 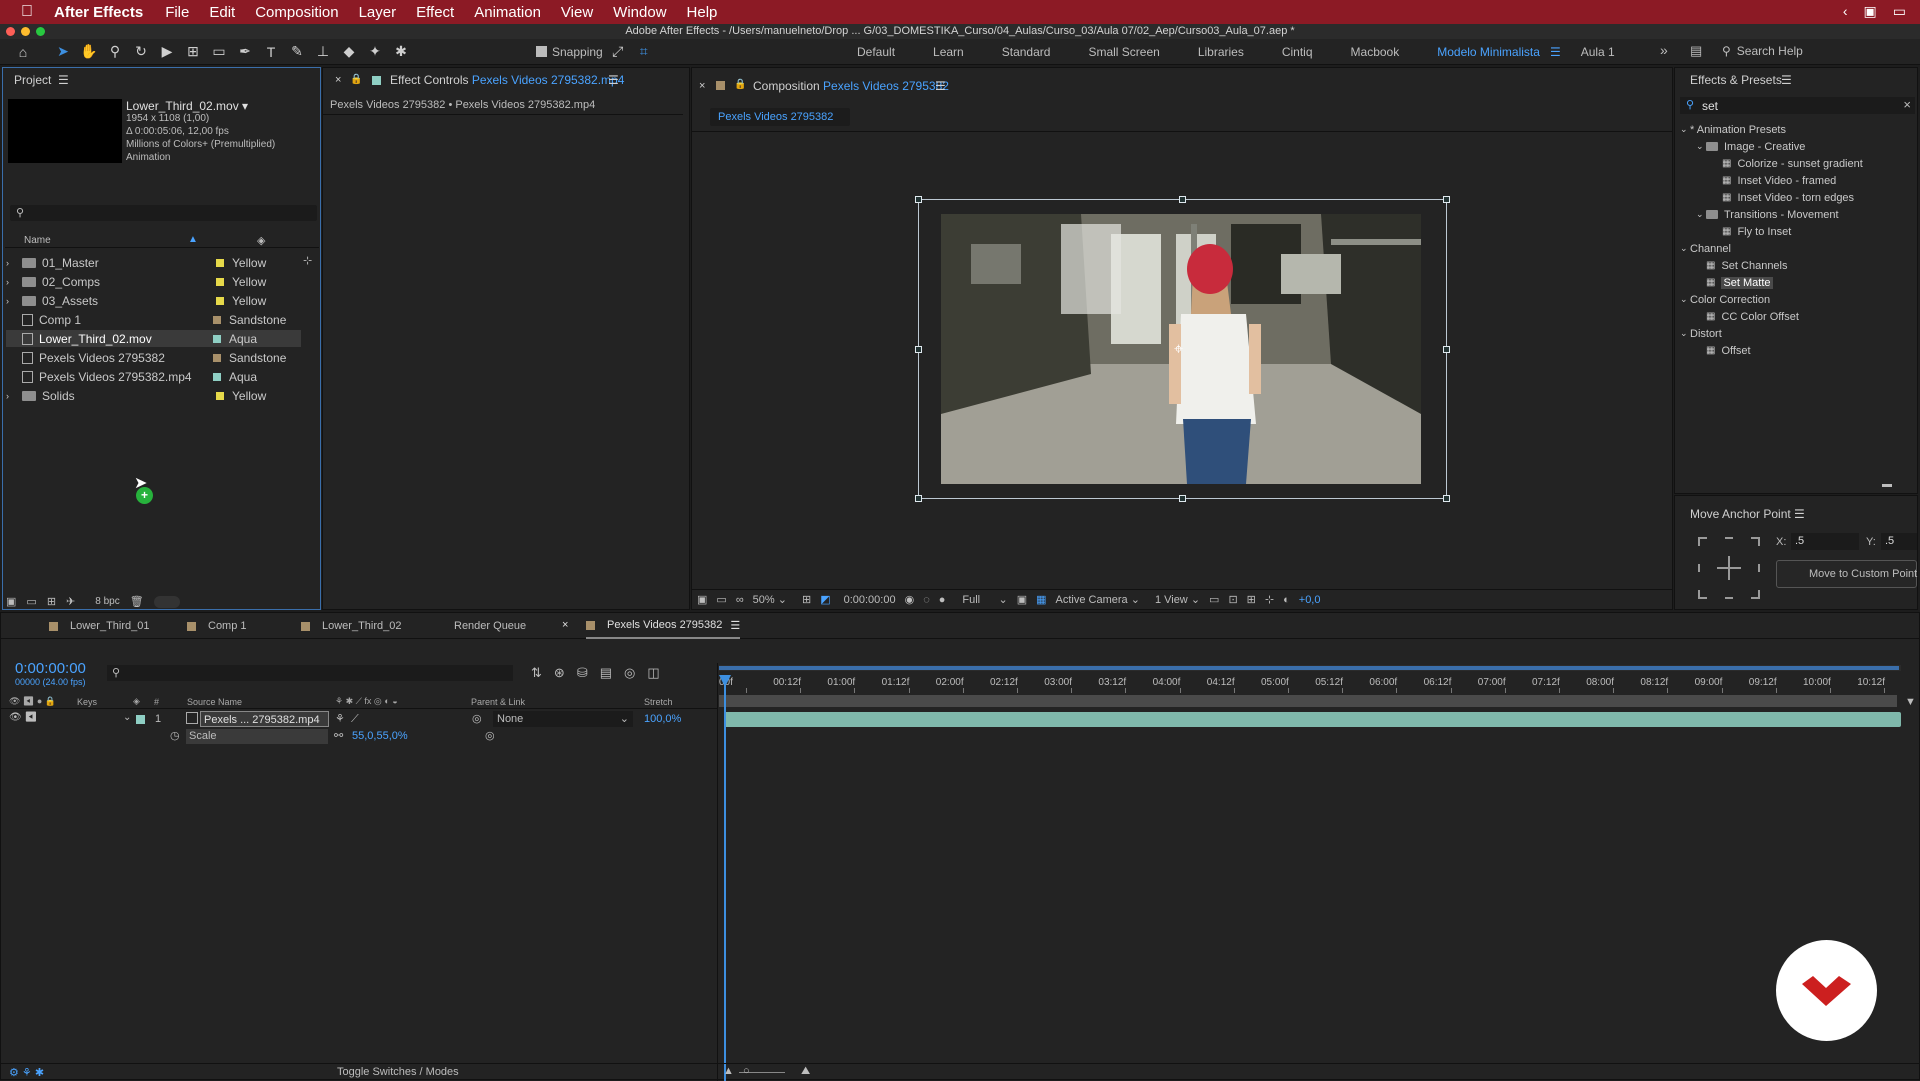 What do you see at coordinates (1887, 484) in the screenshot?
I see `new-preset-icon: ▬` at bounding box center [1887, 484].